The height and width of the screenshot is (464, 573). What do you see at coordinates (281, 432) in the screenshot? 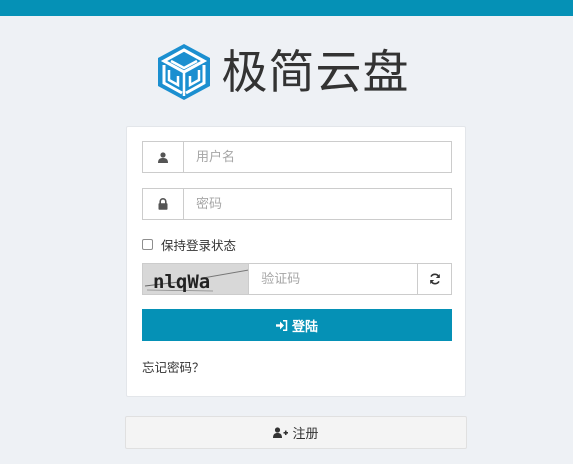
I see `user-plus-icon` at bounding box center [281, 432].